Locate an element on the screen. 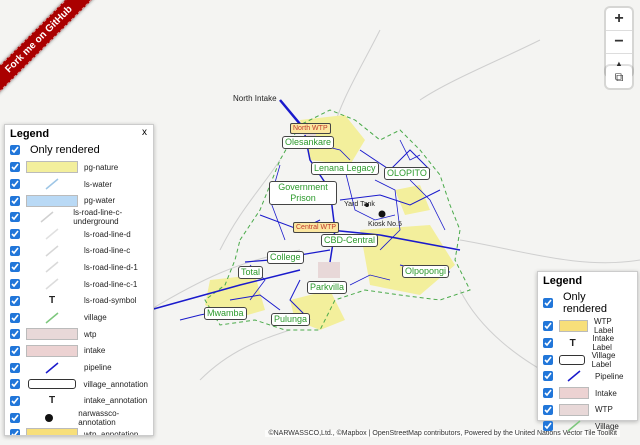  legend-item: Intake is located at coordinates (587, 393).